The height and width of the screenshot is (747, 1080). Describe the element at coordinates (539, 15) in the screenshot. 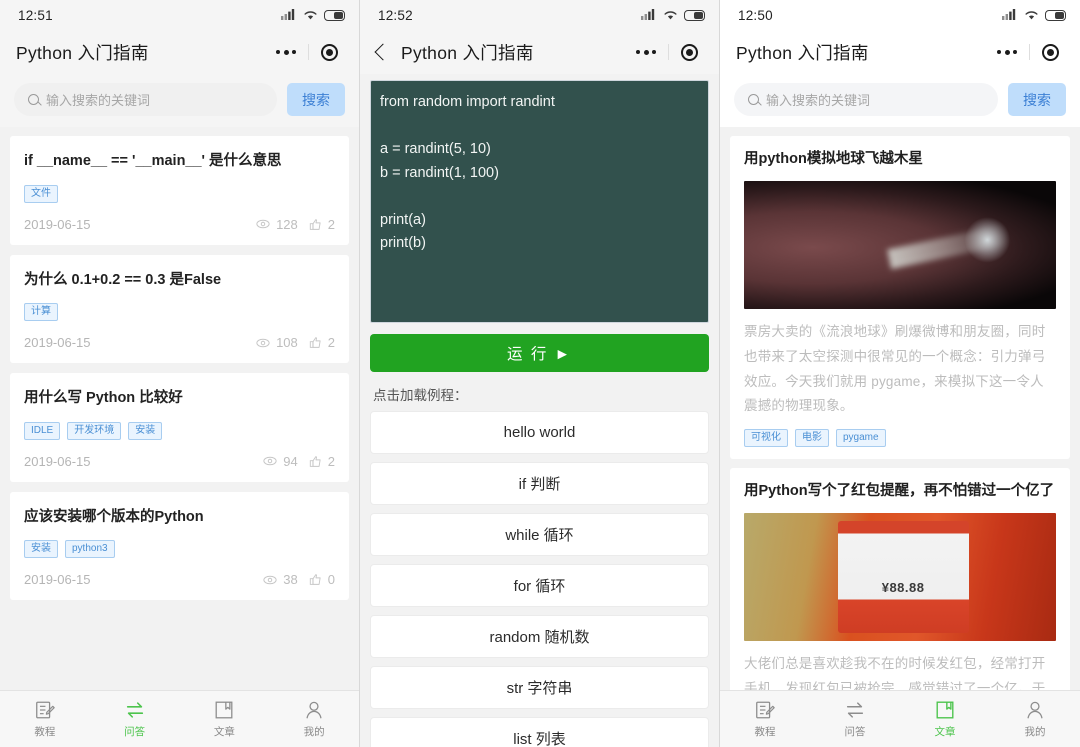

I see `status-bar: 12:52` at that location.